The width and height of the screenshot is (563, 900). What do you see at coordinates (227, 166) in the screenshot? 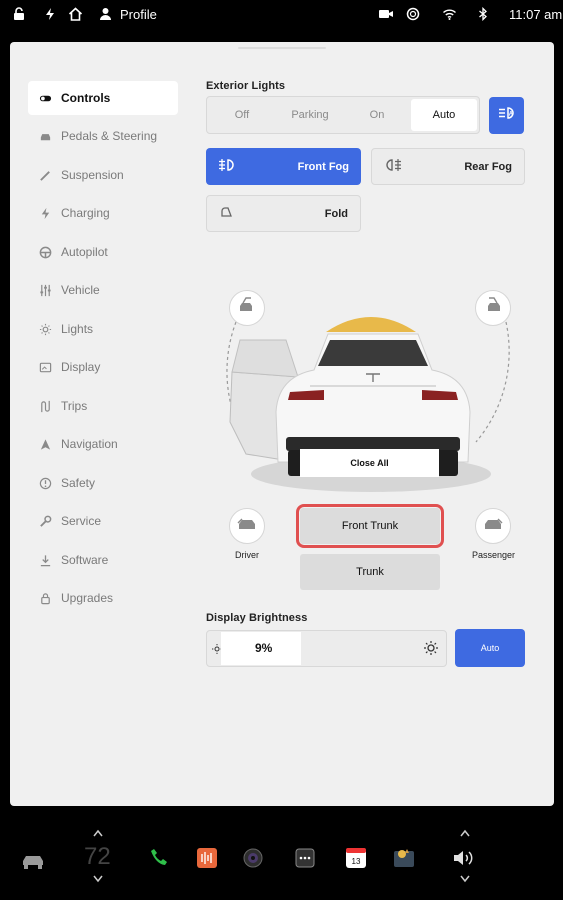
I see `front-fog-icon` at bounding box center [227, 166].